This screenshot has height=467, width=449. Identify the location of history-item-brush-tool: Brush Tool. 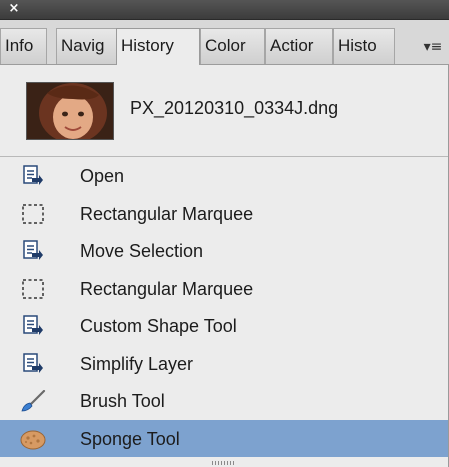
(224, 401).